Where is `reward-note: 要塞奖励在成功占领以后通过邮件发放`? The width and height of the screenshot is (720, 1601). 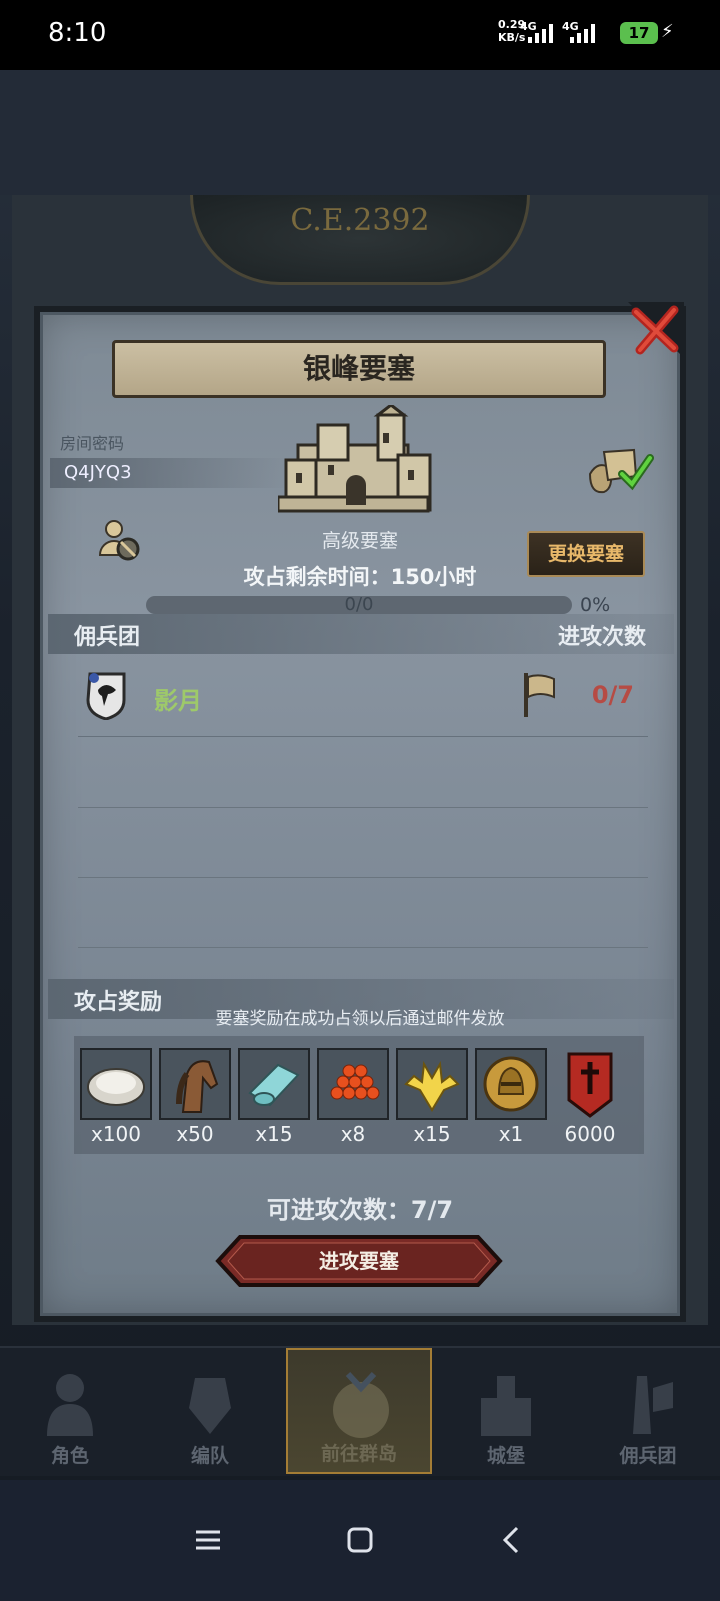
reward-note: 要塞奖励在成功占领以后通过邮件发放 is located at coordinates (360, 1019).